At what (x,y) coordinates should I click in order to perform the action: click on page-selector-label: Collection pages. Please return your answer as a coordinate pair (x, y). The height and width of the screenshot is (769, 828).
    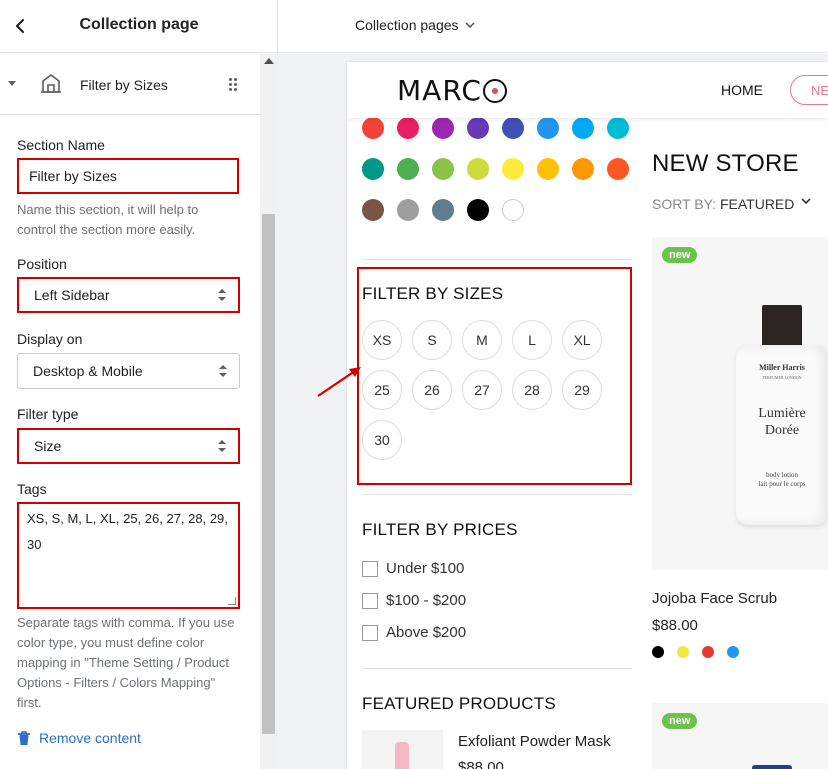
    Looking at the image, I should click on (407, 25).